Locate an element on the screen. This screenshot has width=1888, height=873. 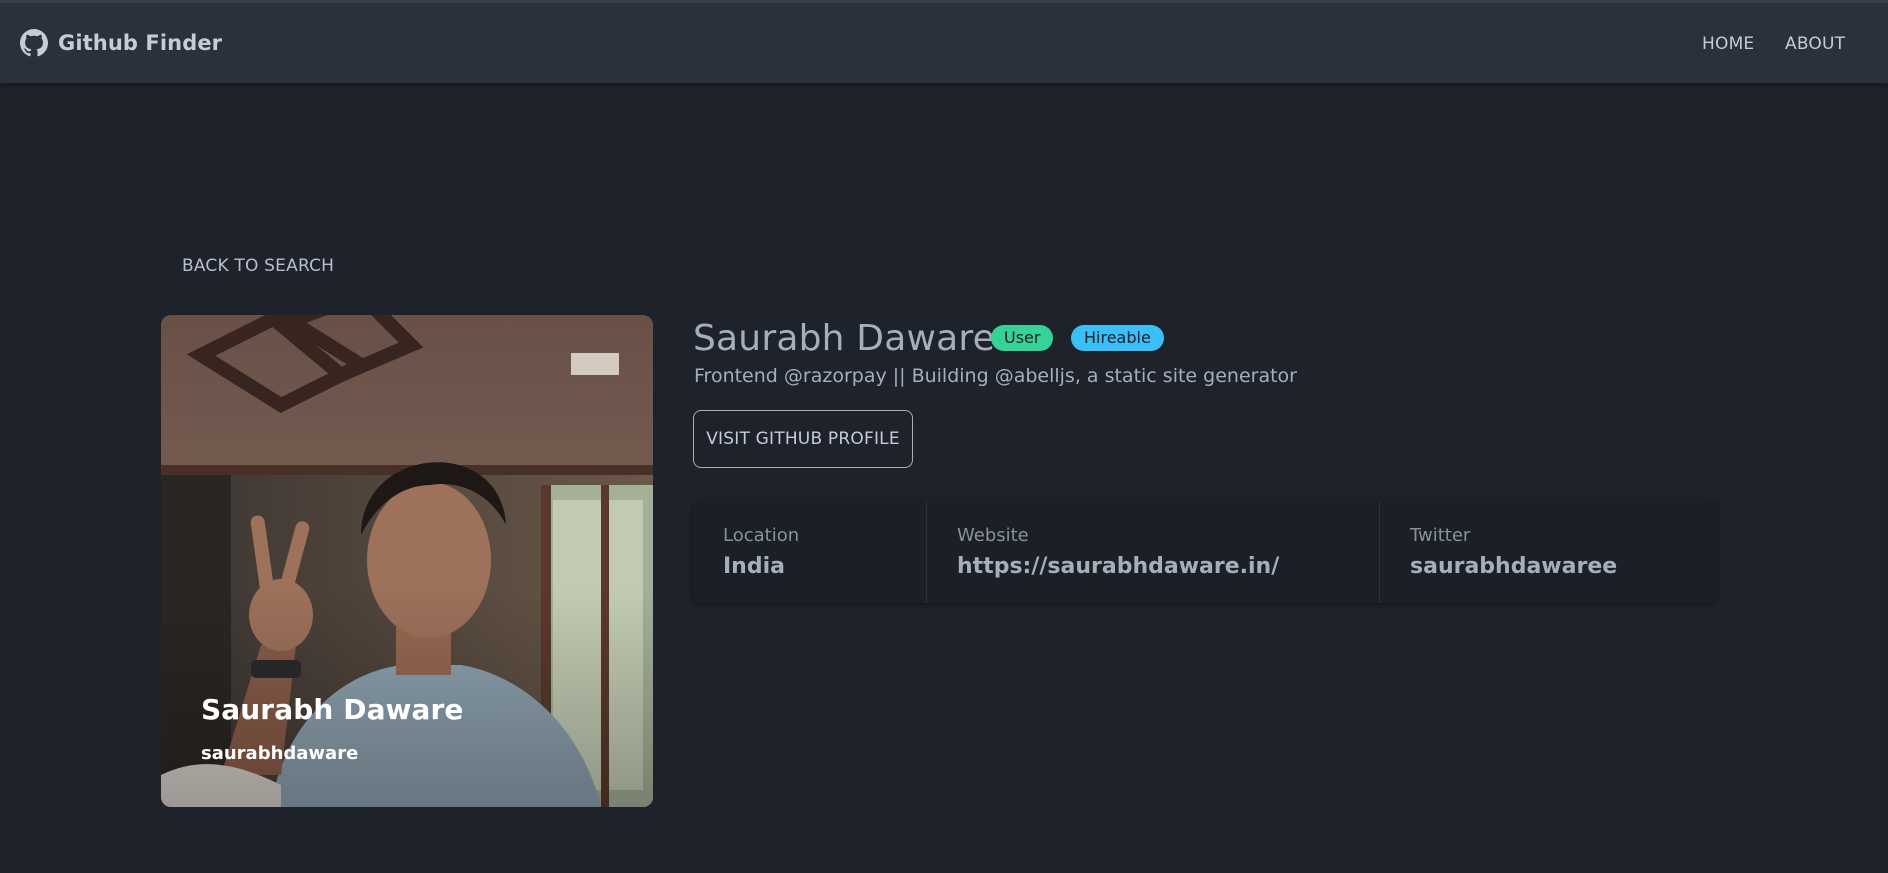
card-user-name: Saurabh Daware is located at coordinates (332, 709).